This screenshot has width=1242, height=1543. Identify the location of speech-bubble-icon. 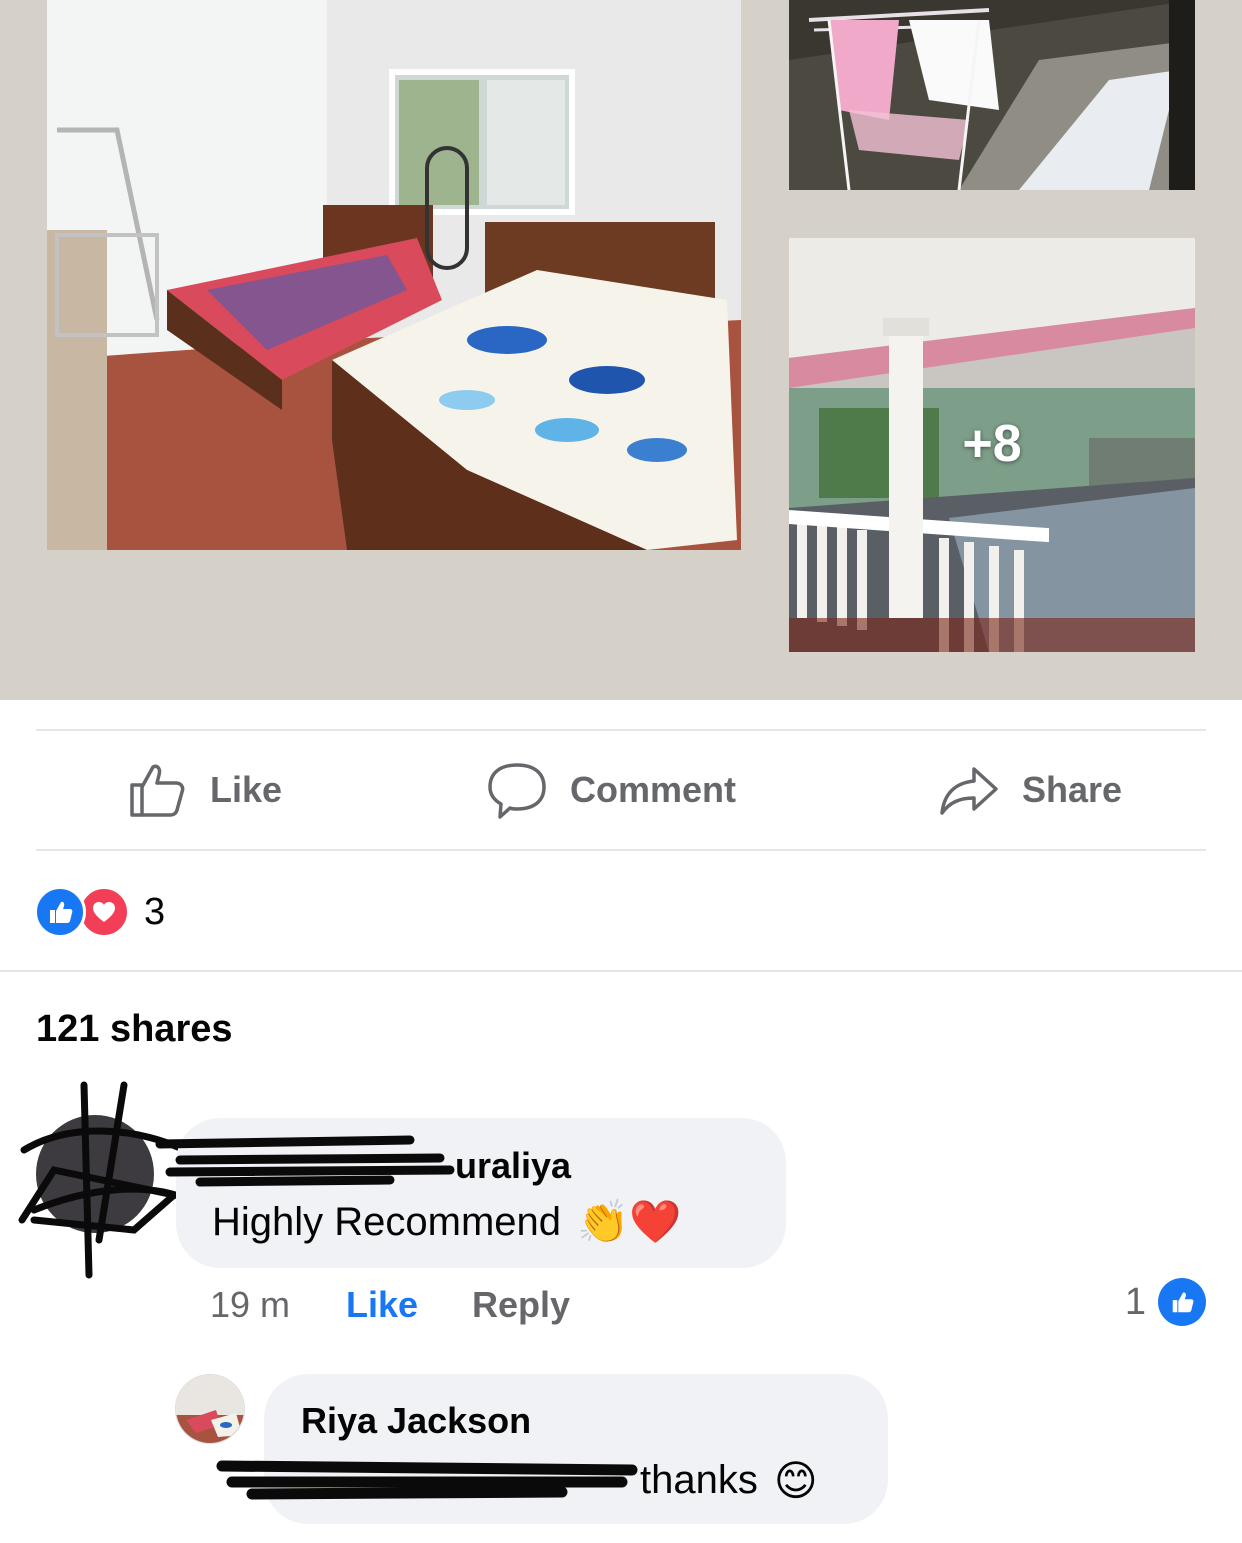
(517, 790).